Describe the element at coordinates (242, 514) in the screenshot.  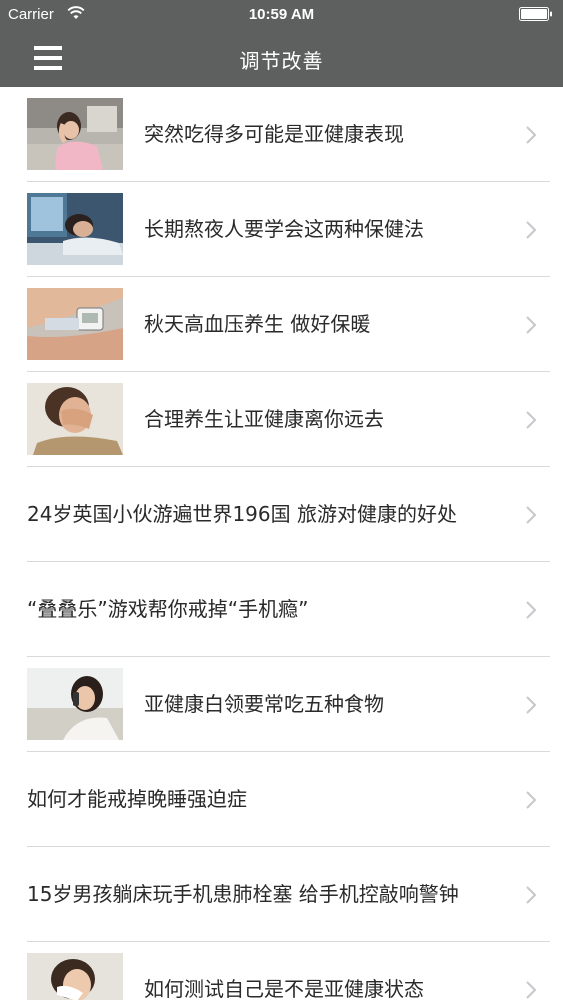
I see `article-title: 24岁英国小伙游遍世界196国 旅游对健康的好处` at that location.